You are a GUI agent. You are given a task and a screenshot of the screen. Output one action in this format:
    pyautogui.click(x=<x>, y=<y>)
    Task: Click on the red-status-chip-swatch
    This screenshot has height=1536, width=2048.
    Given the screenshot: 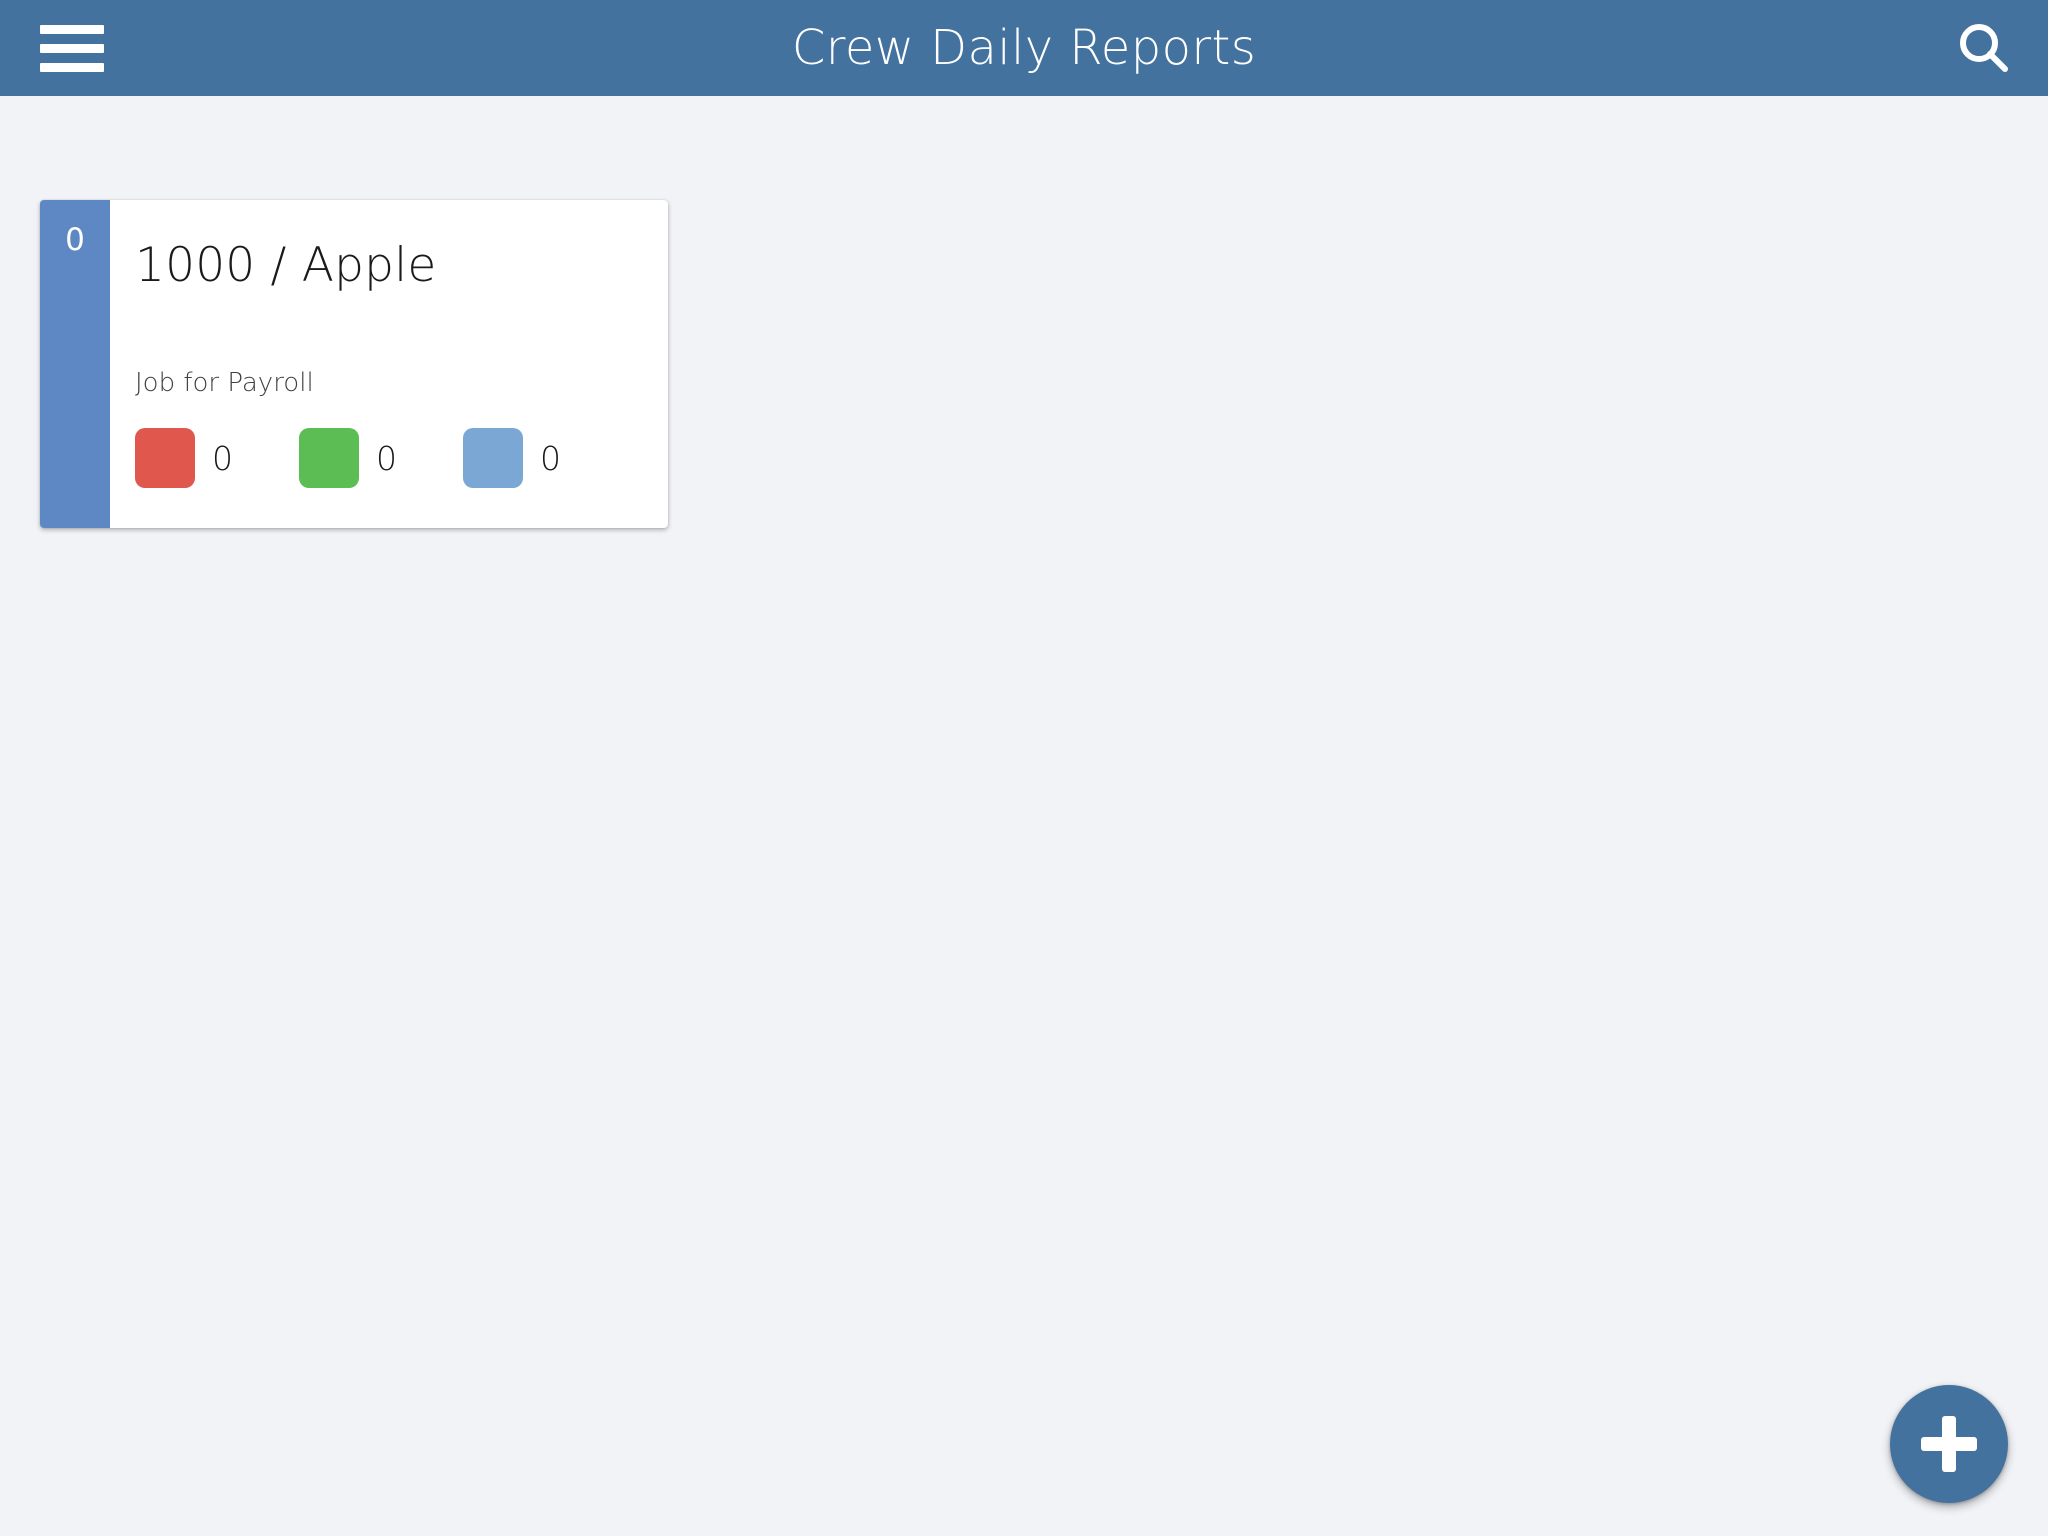 What is the action you would take?
    pyautogui.click(x=165, y=458)
    